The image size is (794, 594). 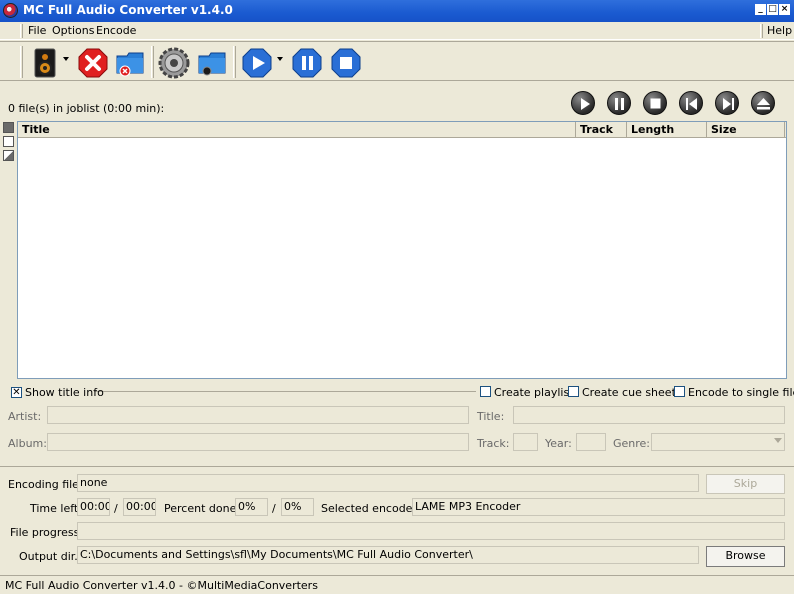 What do you see at coordinates (397, 11) in the screenshot?
I see `title-bar: MC Full Audio Converter v1.4.0 _ □ ×` at bounding box center [397, 11].